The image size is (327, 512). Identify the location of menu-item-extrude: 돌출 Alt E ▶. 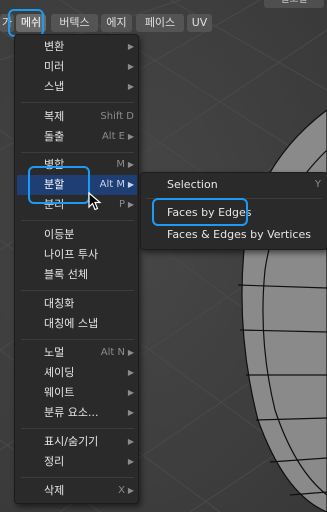
(77, 137).